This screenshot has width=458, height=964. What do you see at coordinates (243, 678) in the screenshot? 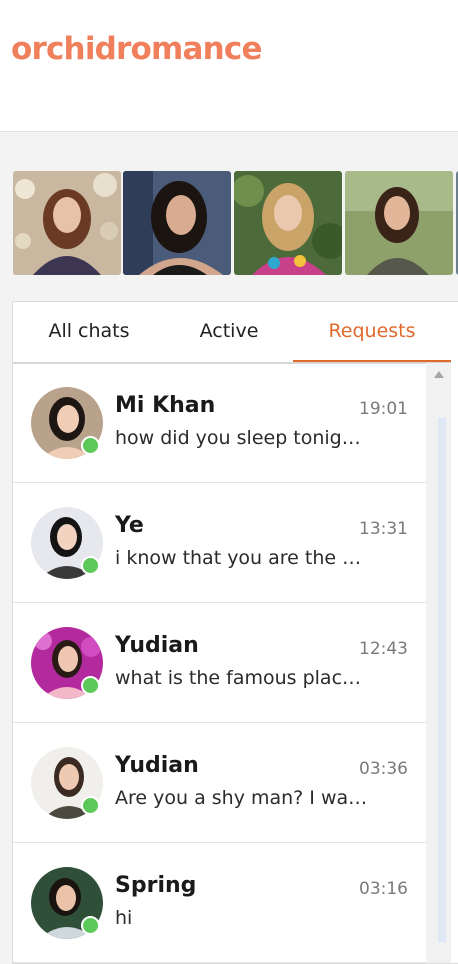
I see `chat-preview: what is the famous place in your city` at bounding box center [243, 678].